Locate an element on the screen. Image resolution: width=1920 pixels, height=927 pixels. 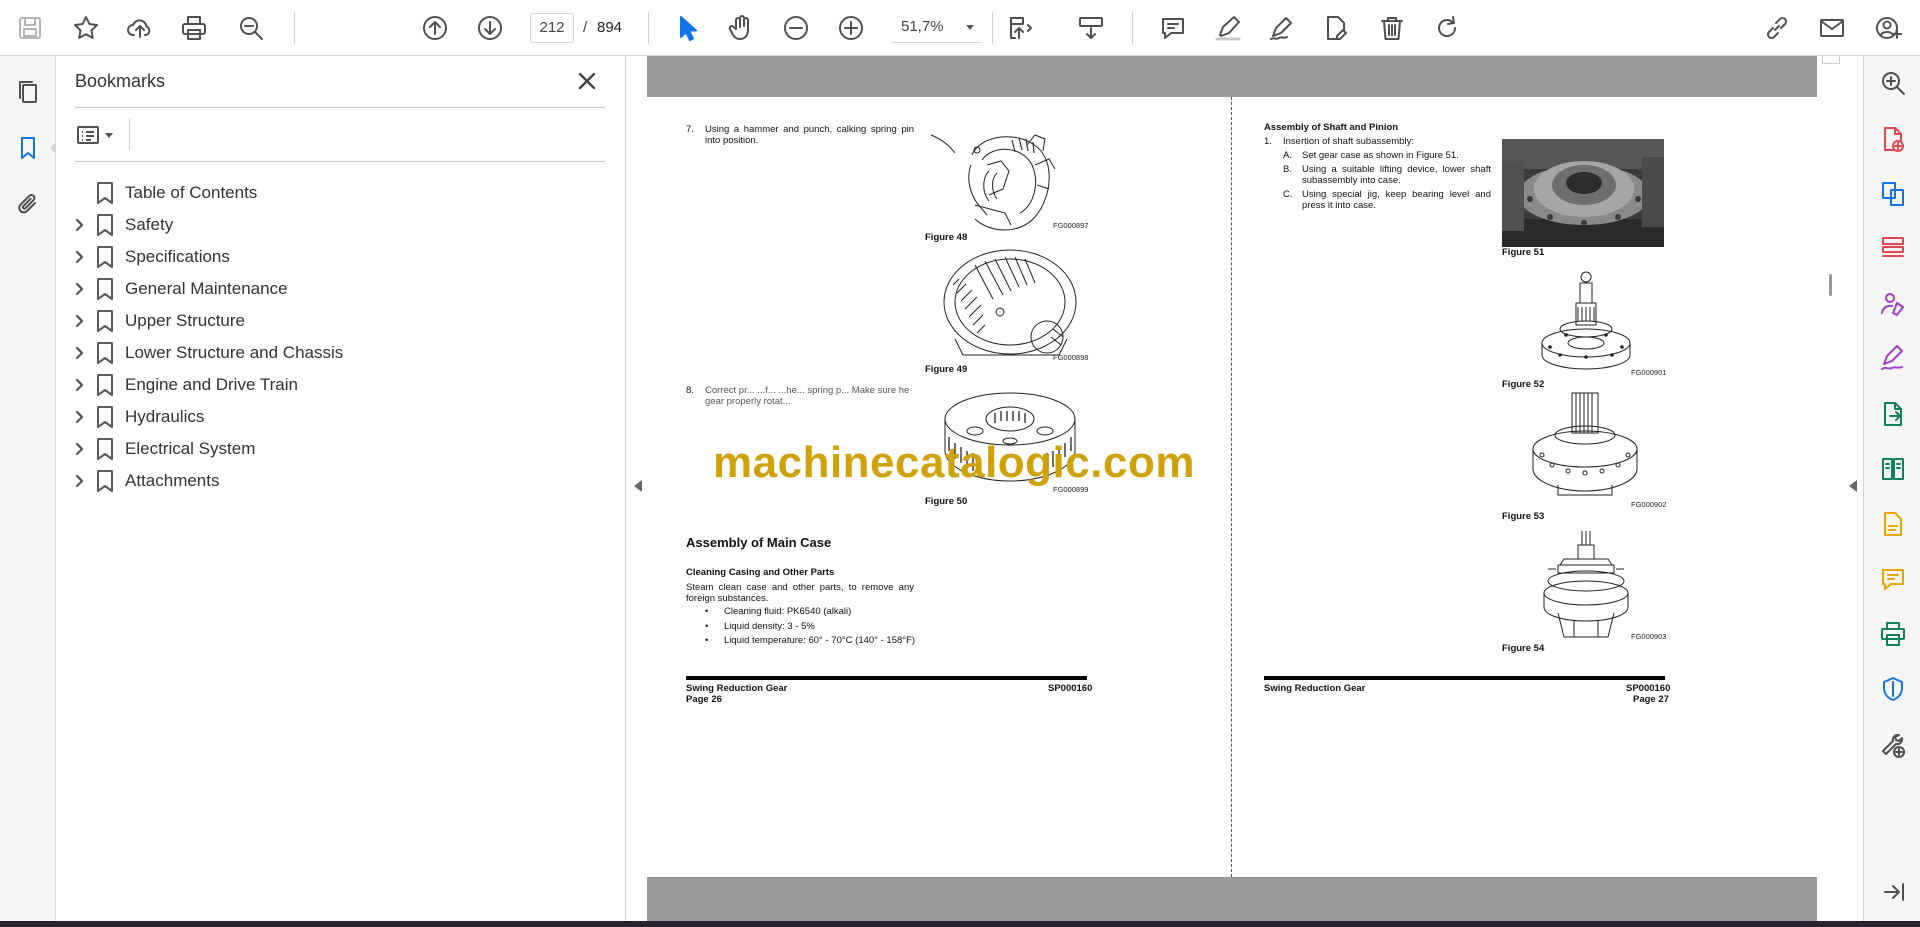
comment-tool-icon is located at coordinates (1893, 579).